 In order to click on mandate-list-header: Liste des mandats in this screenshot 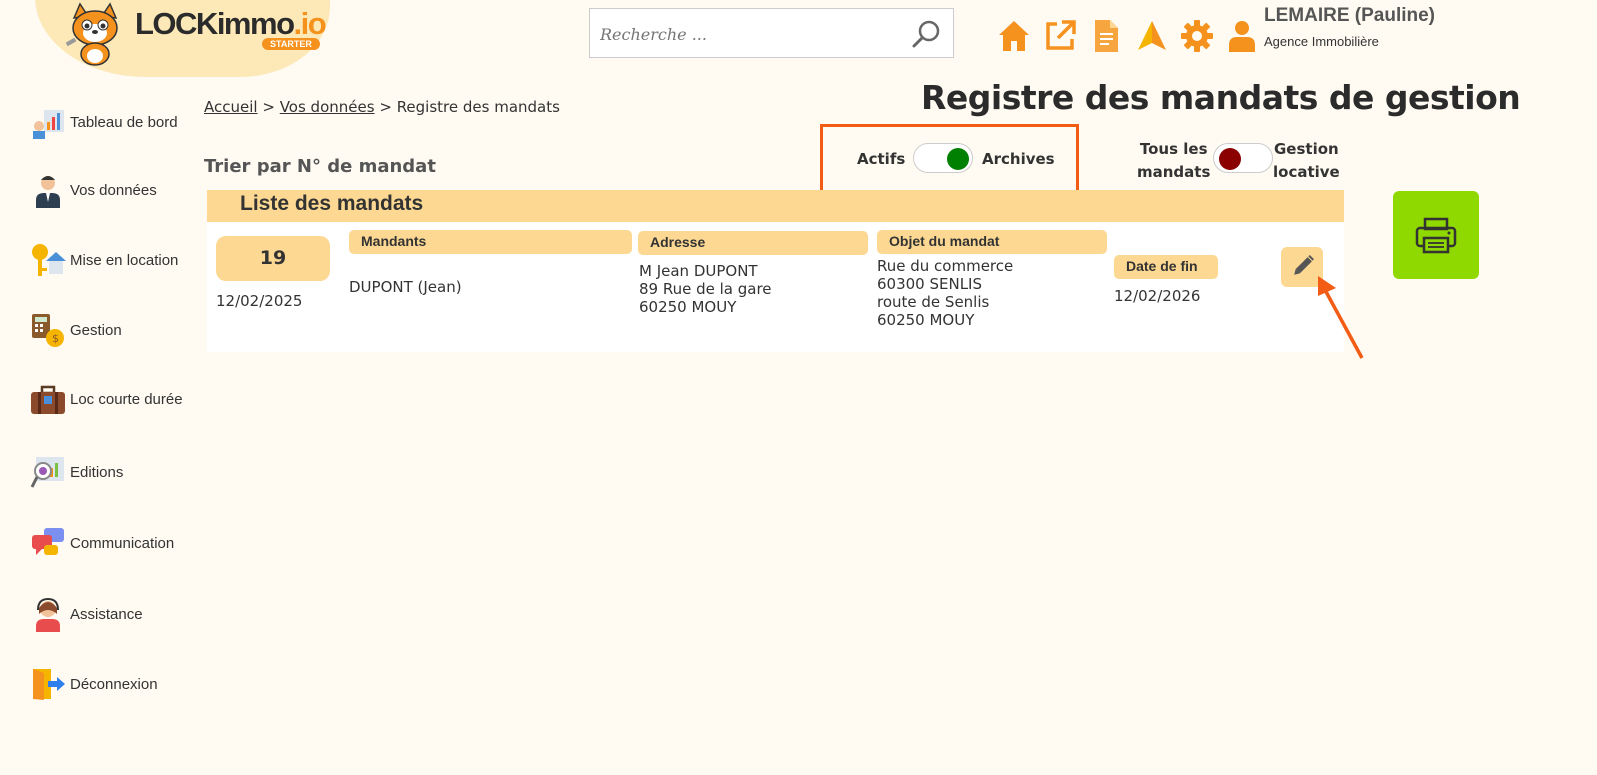, I will do `click(775, 206)`.